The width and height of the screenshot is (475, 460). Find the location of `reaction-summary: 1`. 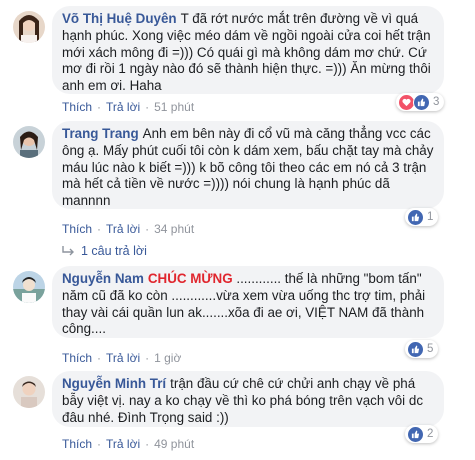

reaction-summary: 1 is located at coordinates (422, 217).